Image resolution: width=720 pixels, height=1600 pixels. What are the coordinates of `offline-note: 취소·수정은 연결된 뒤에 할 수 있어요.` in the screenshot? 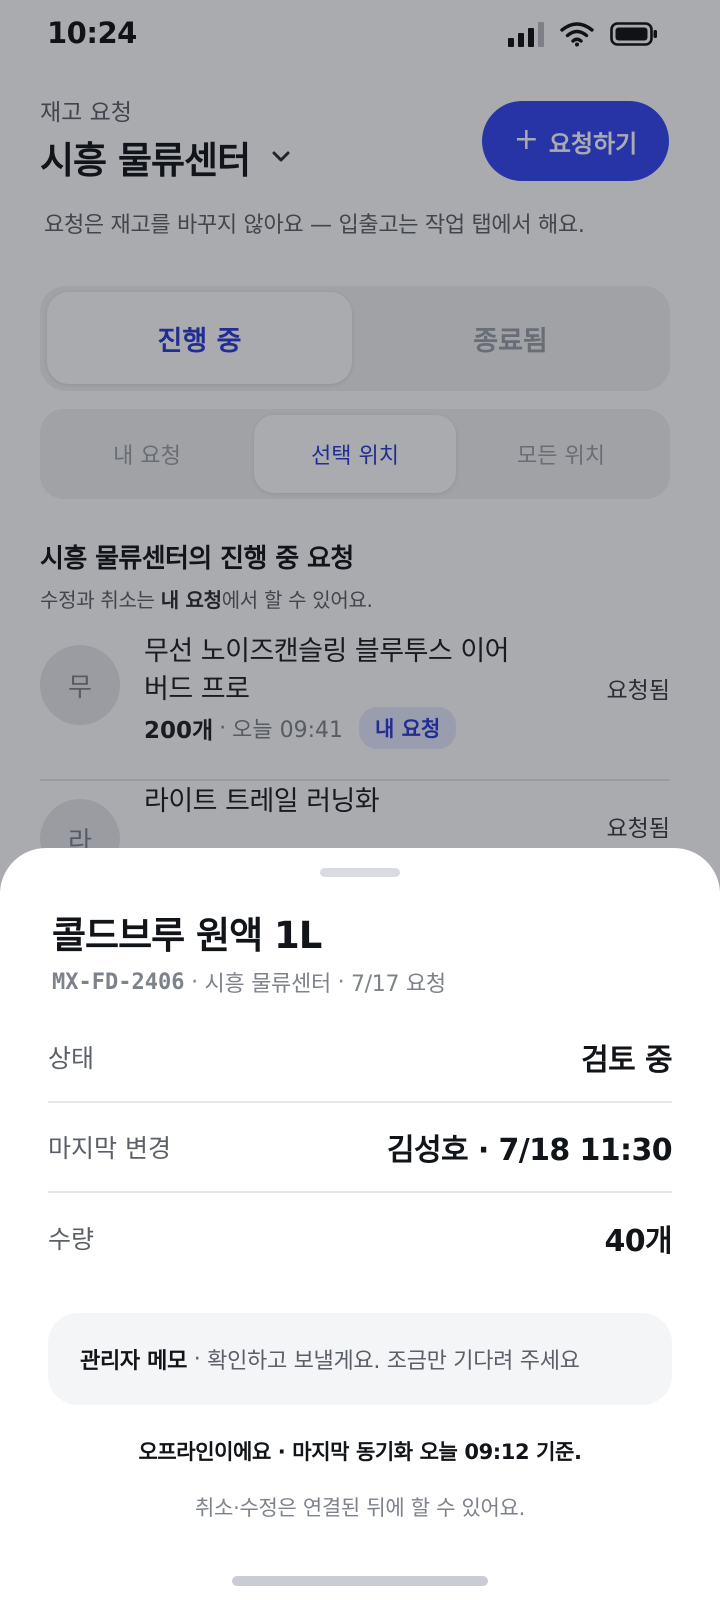 It's located at (360, 1508).